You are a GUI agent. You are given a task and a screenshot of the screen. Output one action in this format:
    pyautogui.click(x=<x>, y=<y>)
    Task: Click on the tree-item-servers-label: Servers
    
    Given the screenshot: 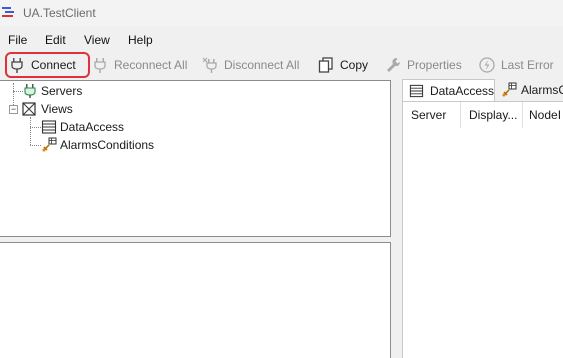 What is the action you would take?
    pyautogui.click(x=62, y=91)
    